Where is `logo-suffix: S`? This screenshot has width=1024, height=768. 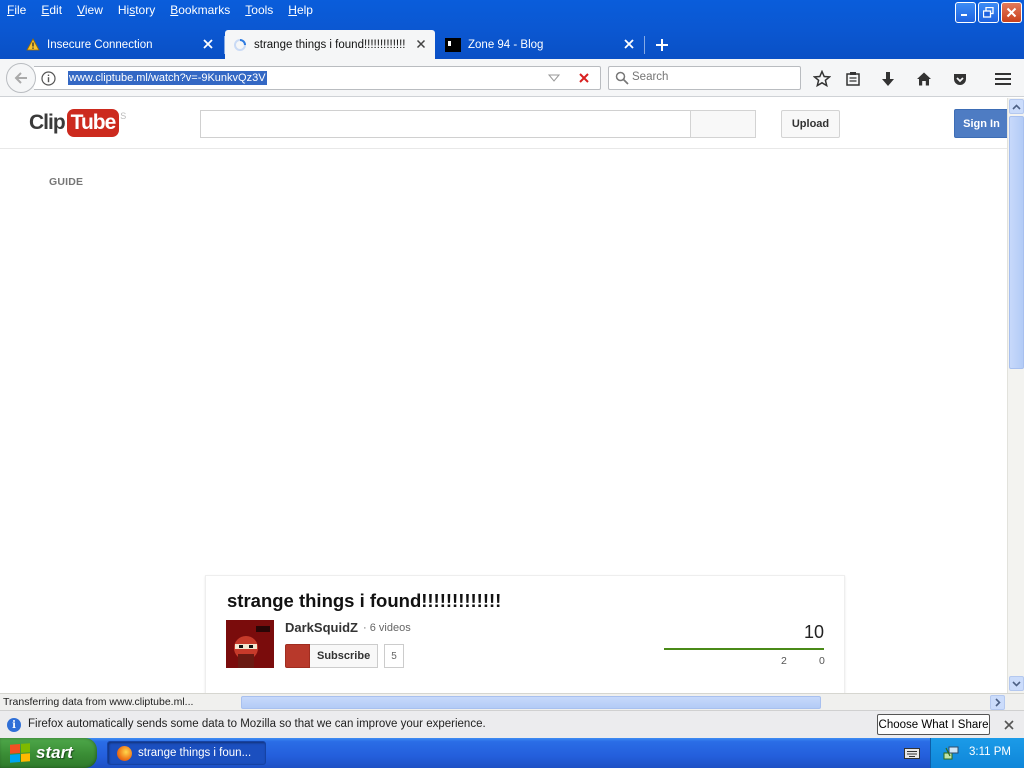
logo-suffix: S is located at coordinates (123, 116).